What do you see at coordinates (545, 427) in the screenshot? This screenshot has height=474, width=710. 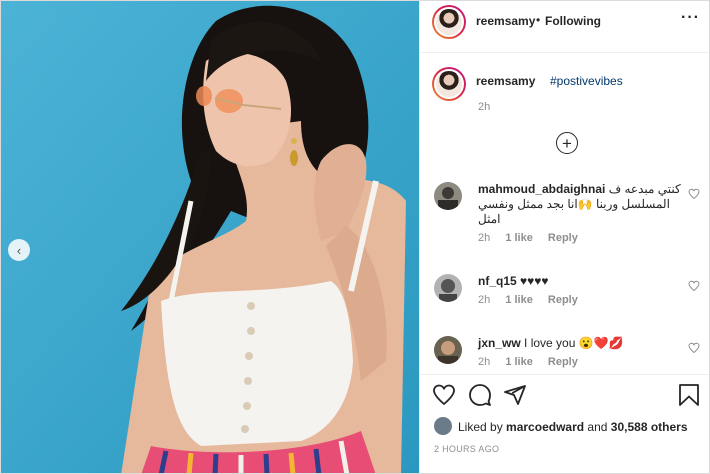 I see `liker-username: marcoedward` at bounding box center [545, 427].